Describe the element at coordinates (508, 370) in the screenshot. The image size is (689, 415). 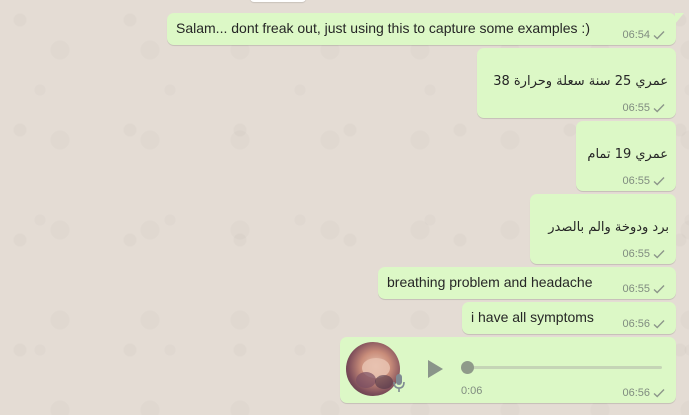
I see `voice-note-bubble: 0:06 06:56` at that location.